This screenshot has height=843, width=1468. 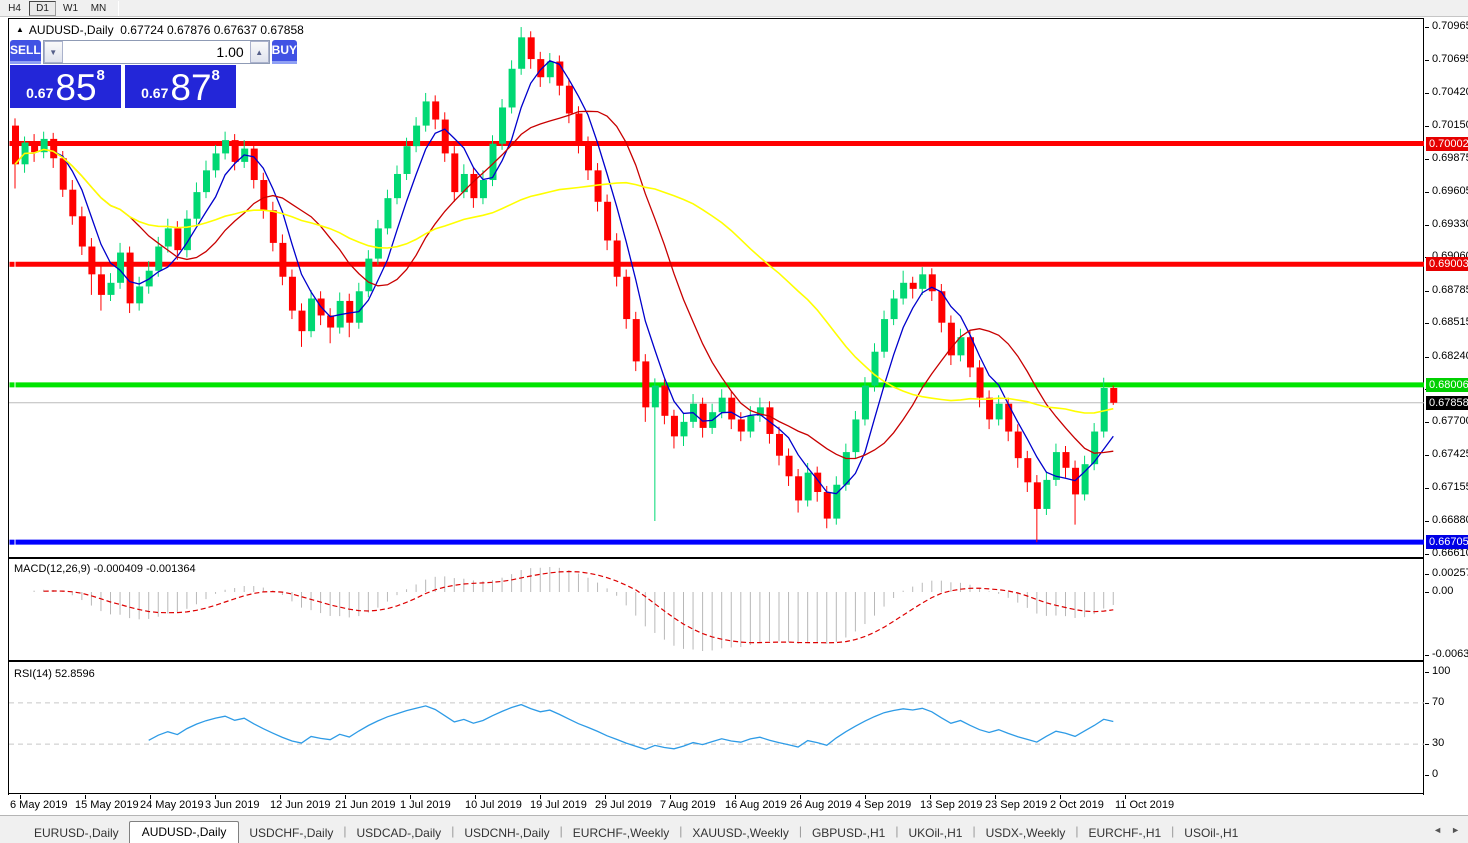 I want to click on volume-stepper: ▼ ▲, so click(x=156, y=52).